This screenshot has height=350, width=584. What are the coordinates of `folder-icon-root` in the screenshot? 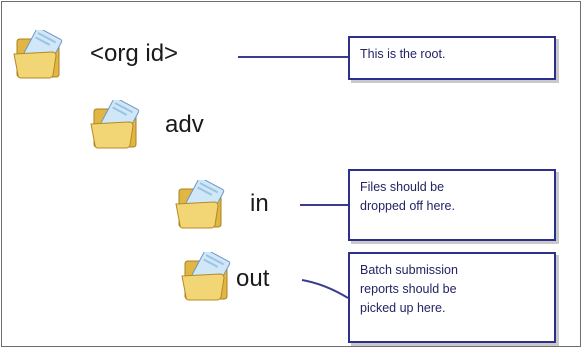 It's located at (40, 55).